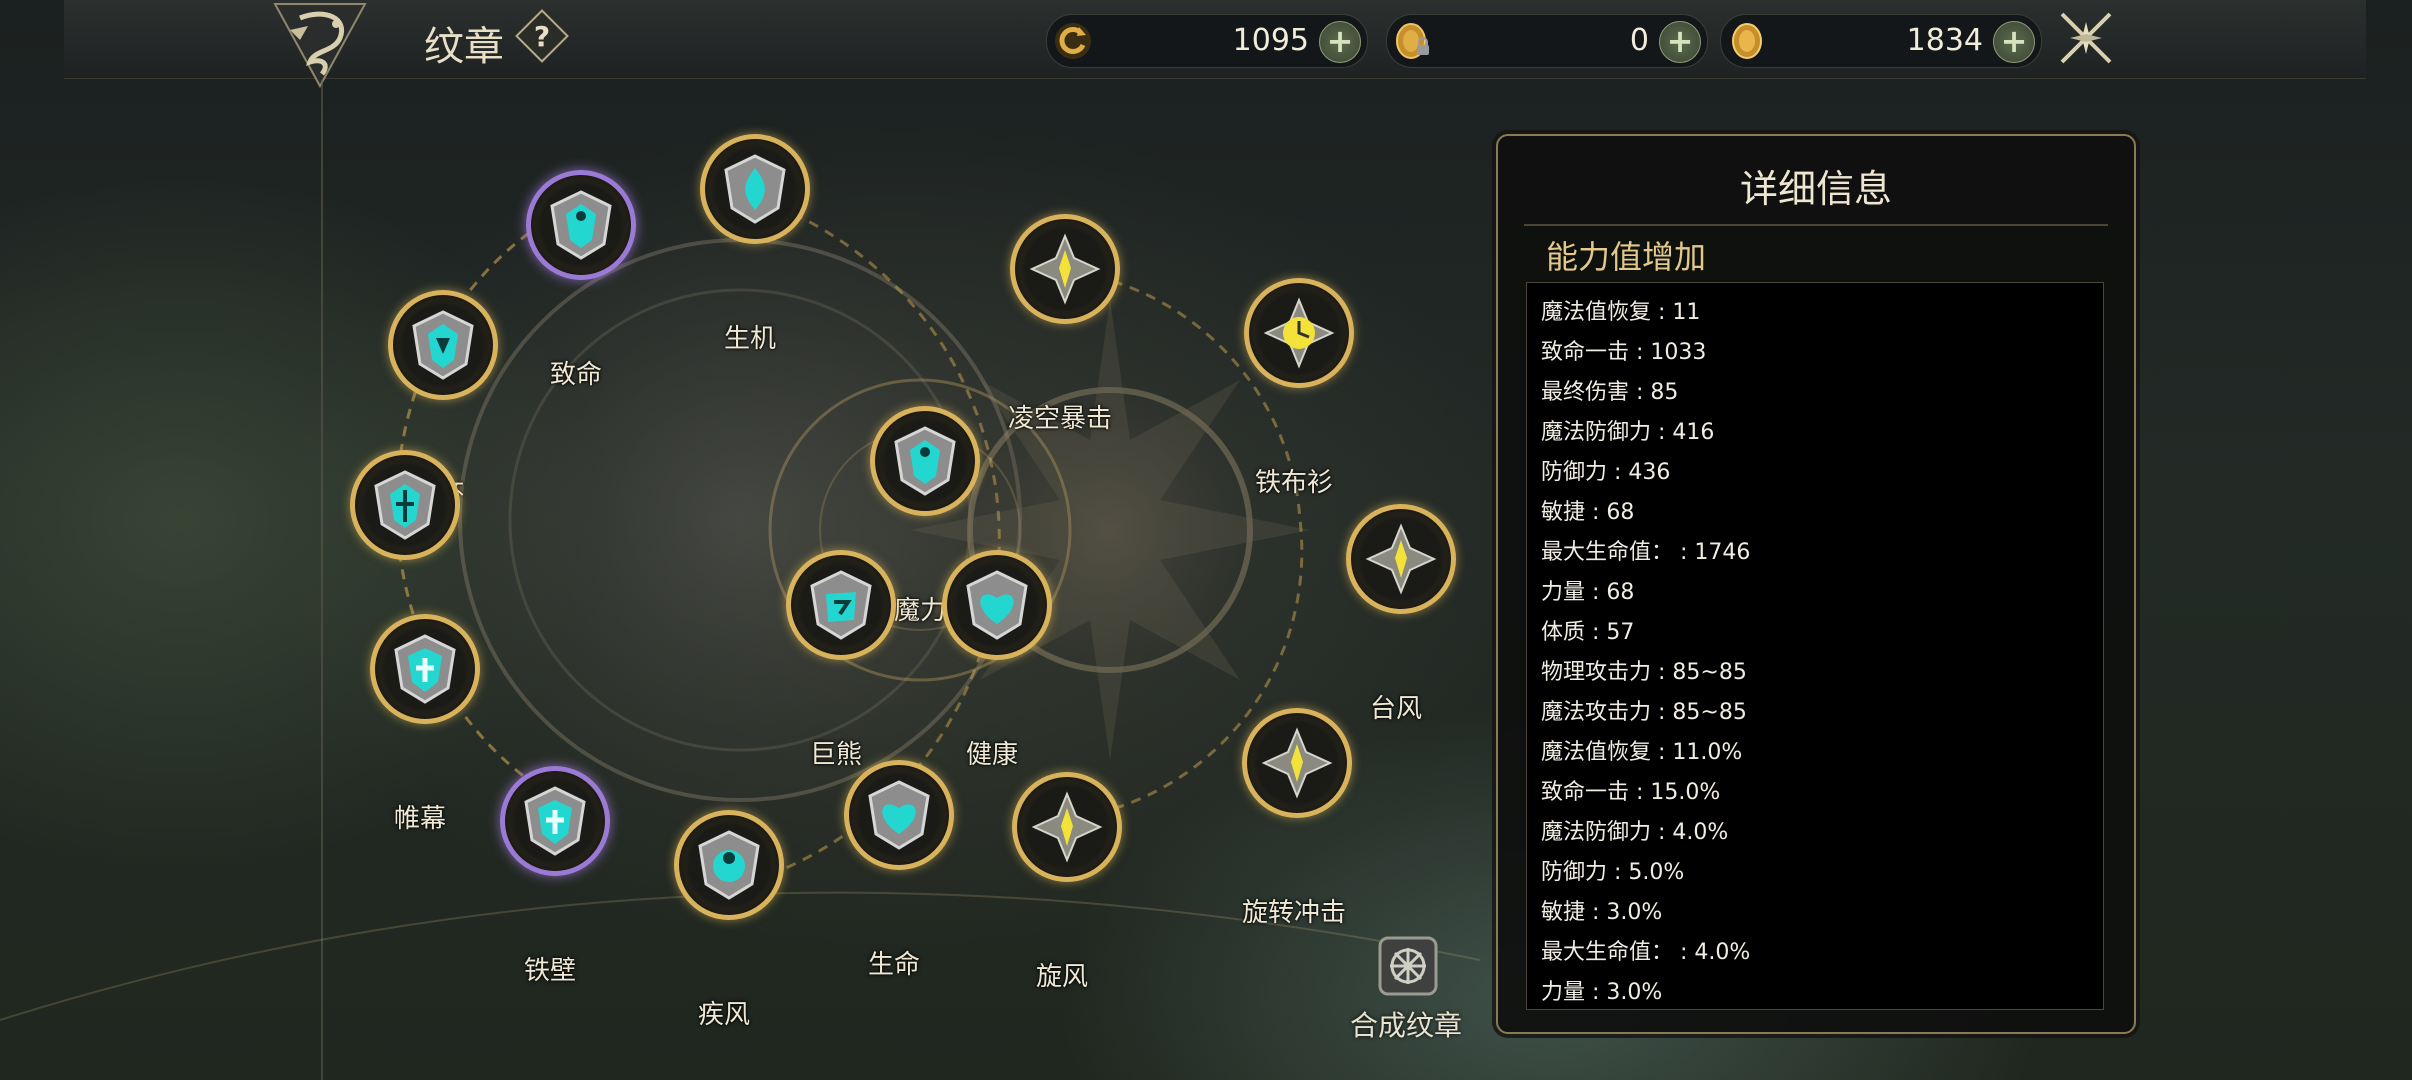 The width and height of the screenshot is (2412, 1080). Describe the element at coordinates (1644, 672) in the screenshot. I see `stat-row: 物理攻击力 : 85~85` at that location.